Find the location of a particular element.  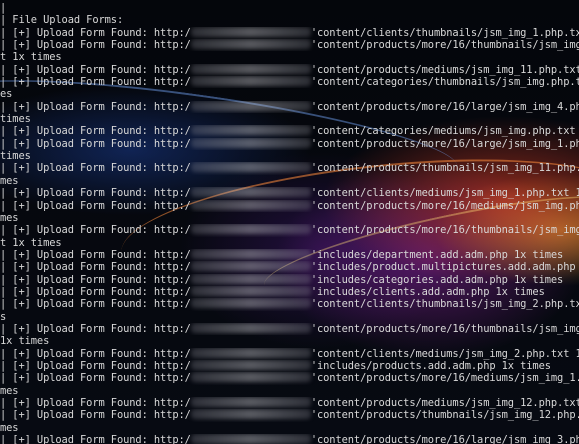

terminal-line-text: es is located at coordinates (289, 94).